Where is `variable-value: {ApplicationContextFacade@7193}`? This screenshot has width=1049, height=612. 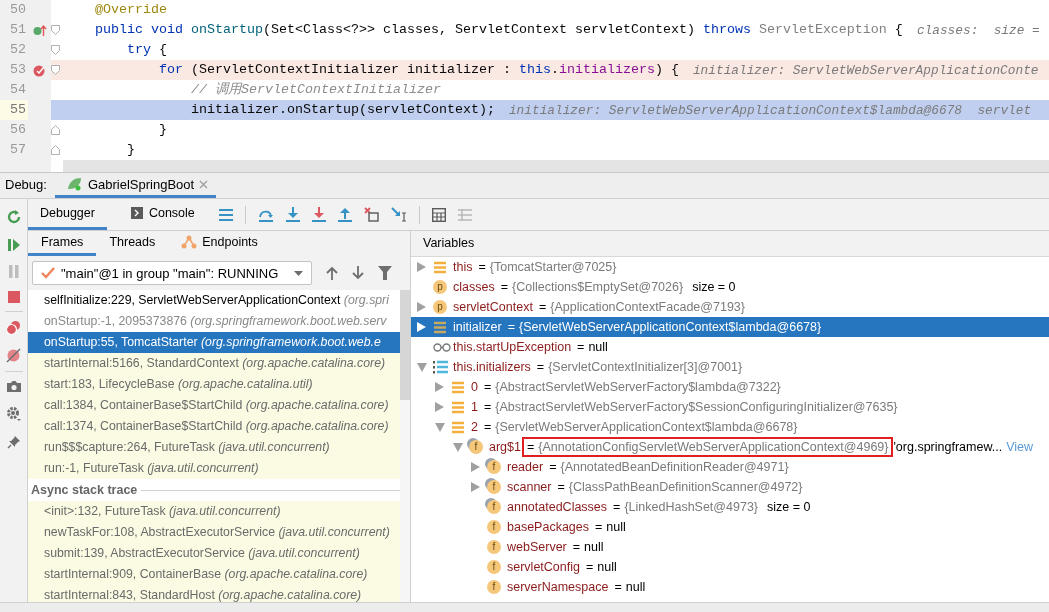 variable-value: {ApplicationContextFacade@7193} is located at coordinates (647, 307).